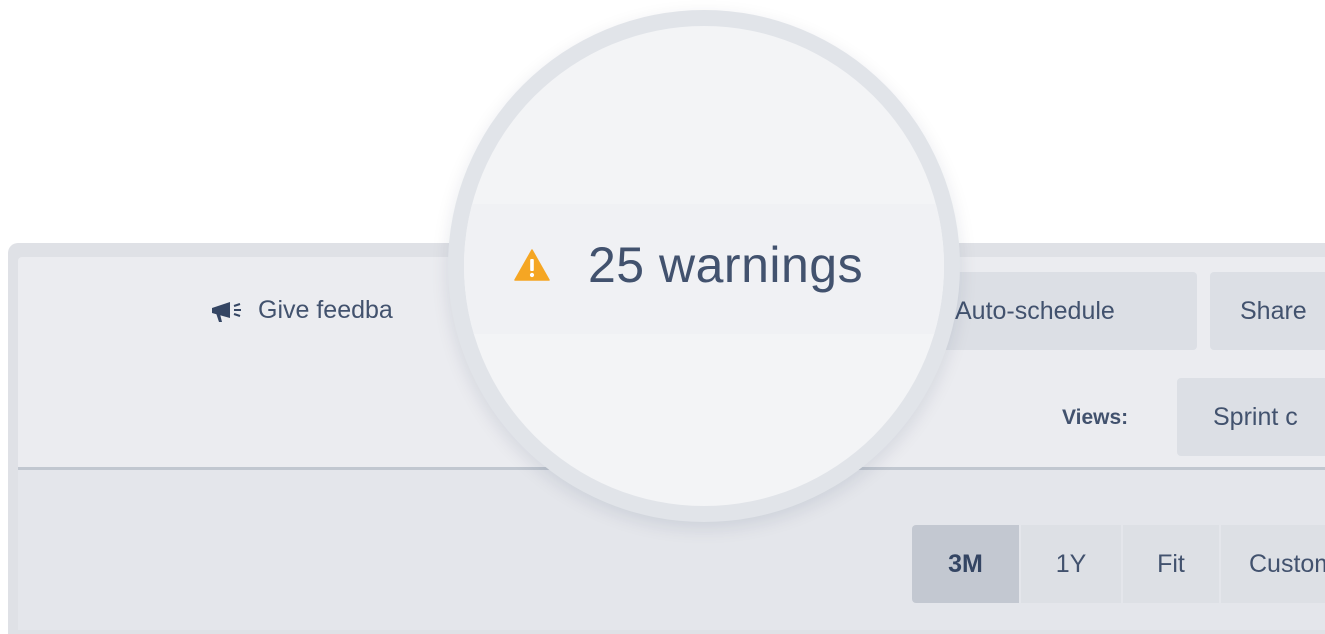 This screenshot has width=1325, height=634. What do you see at coordinates (726, 265) in the screenshot?
I see `warnings-label: 25 warnings` at bounding box center [726, 265].